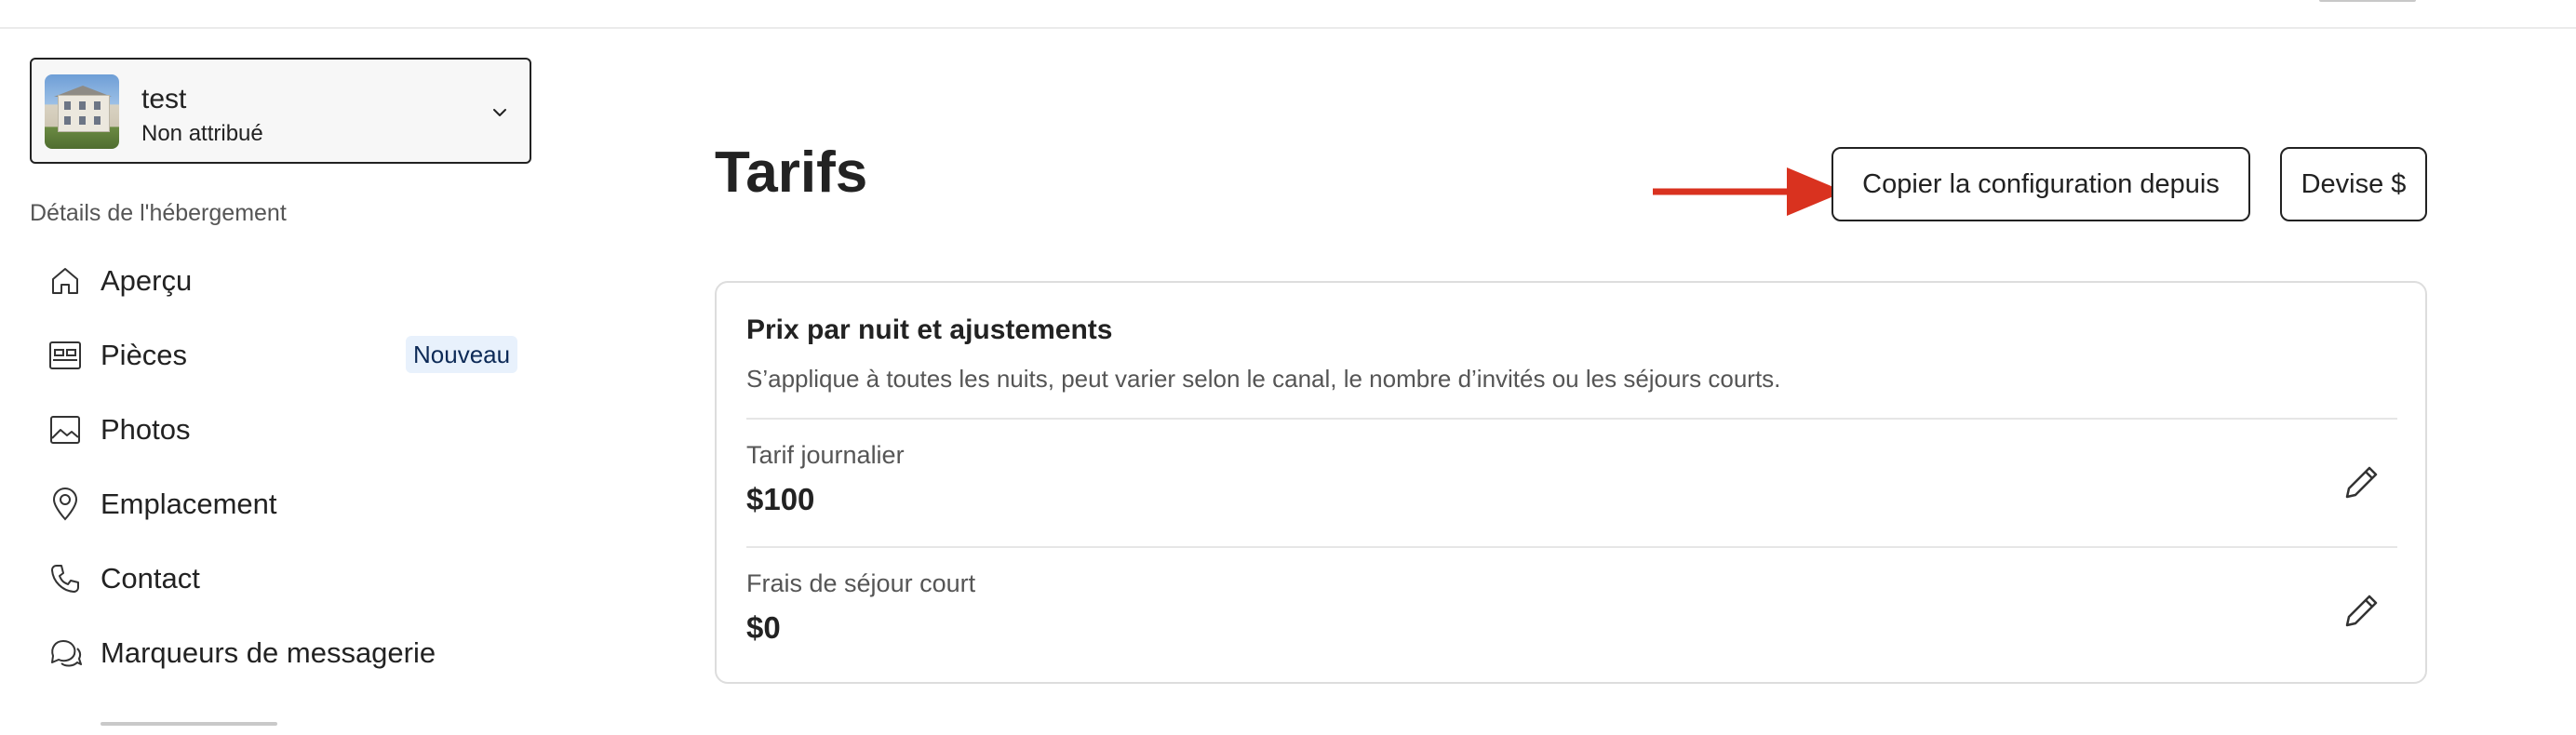 The width and height of the screenshot is (2576, 735). I want to click on currency-button: Devise $, so click(2353, 184).